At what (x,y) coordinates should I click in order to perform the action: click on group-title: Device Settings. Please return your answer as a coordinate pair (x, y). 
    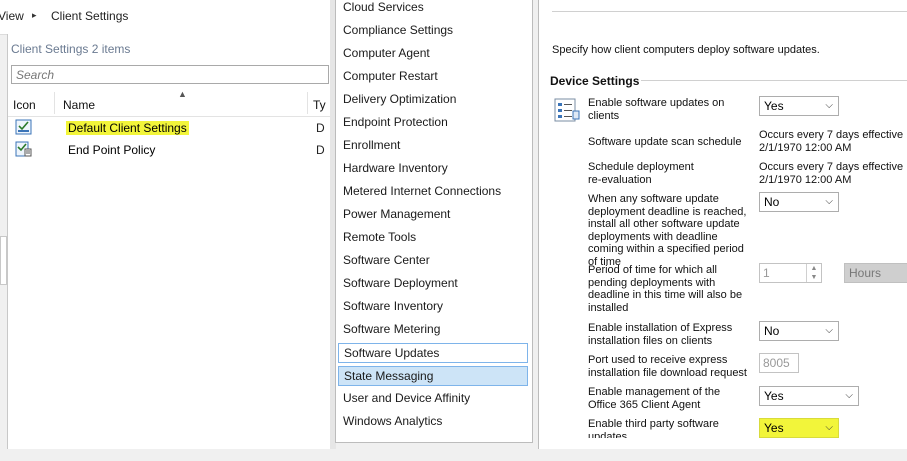
    Looking at the image, I should click on (595, 81).